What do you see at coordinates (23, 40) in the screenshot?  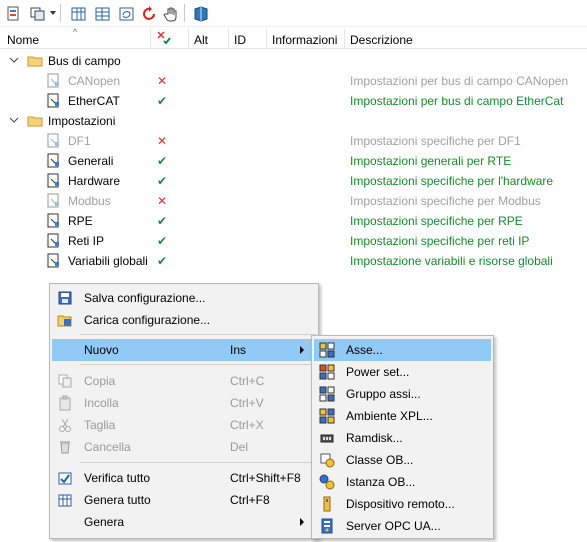 I see `header-name: Nome` at bounding box center [23, 40].